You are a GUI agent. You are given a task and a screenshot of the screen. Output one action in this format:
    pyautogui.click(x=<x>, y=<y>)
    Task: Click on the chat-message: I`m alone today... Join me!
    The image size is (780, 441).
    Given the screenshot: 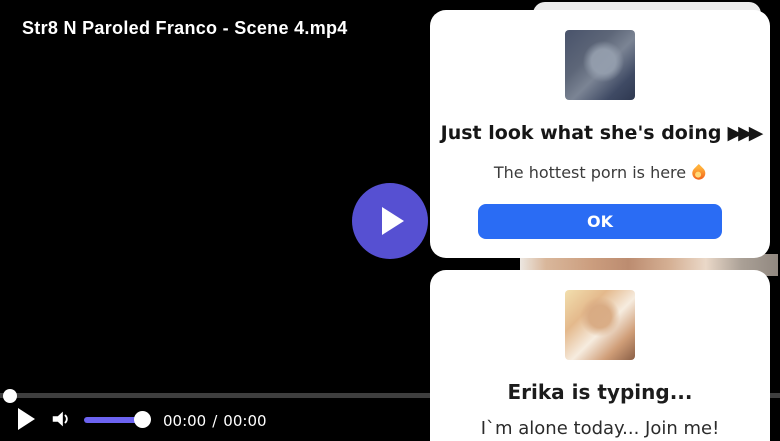 What is the action you would take?
    pyautogui.click(x=600, y=428)
    